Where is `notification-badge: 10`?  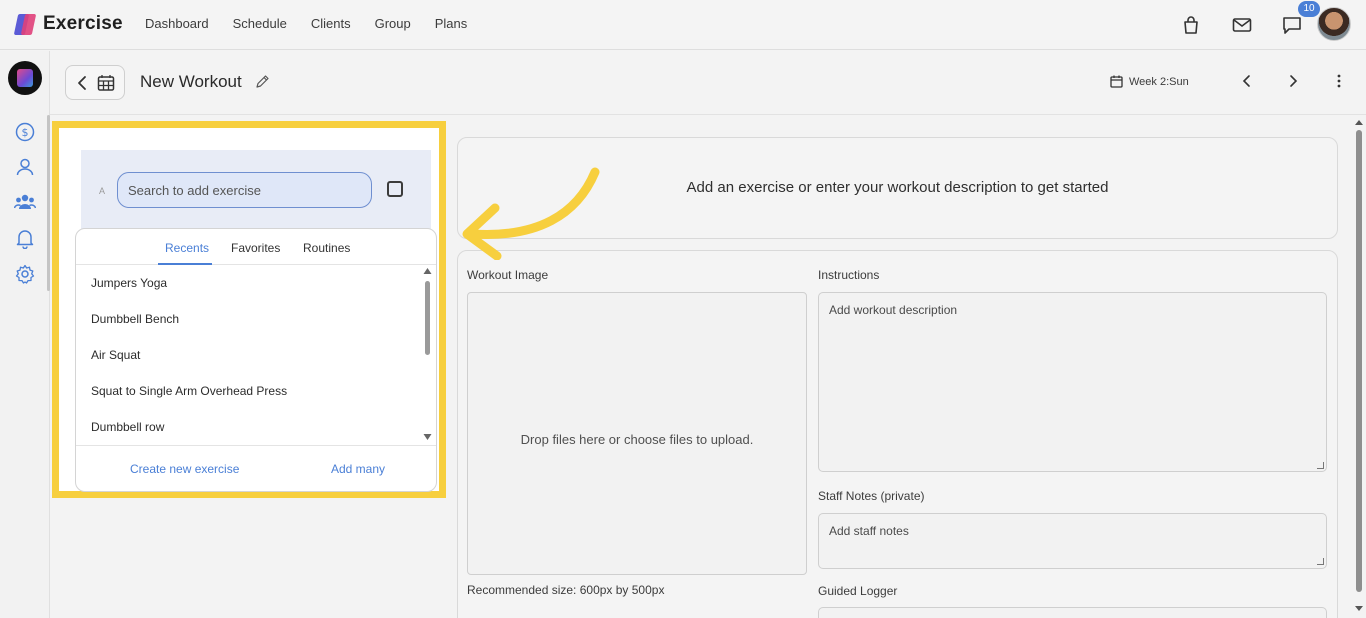 notification-badge: 10 is located at coordinates (1309, 9).